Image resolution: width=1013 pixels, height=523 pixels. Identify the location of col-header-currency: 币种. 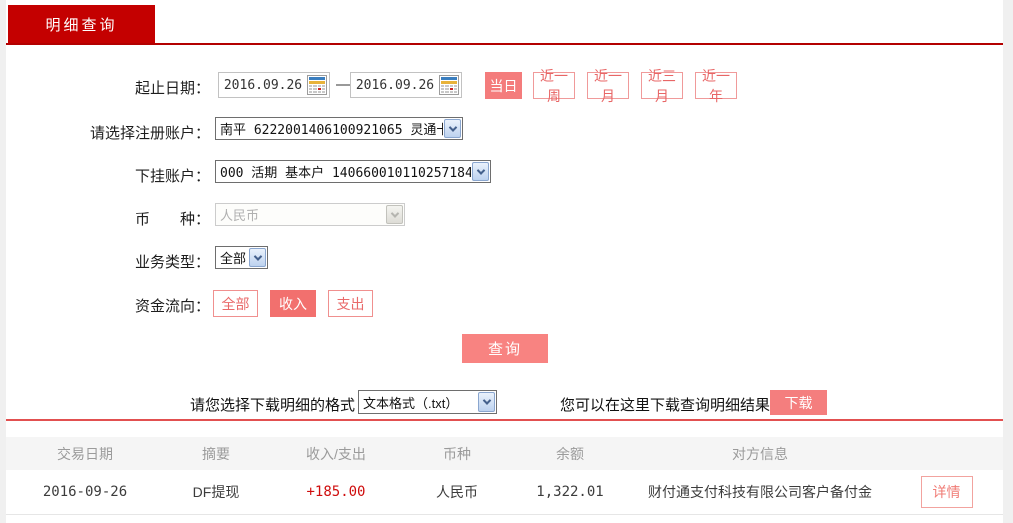
(457, 453).